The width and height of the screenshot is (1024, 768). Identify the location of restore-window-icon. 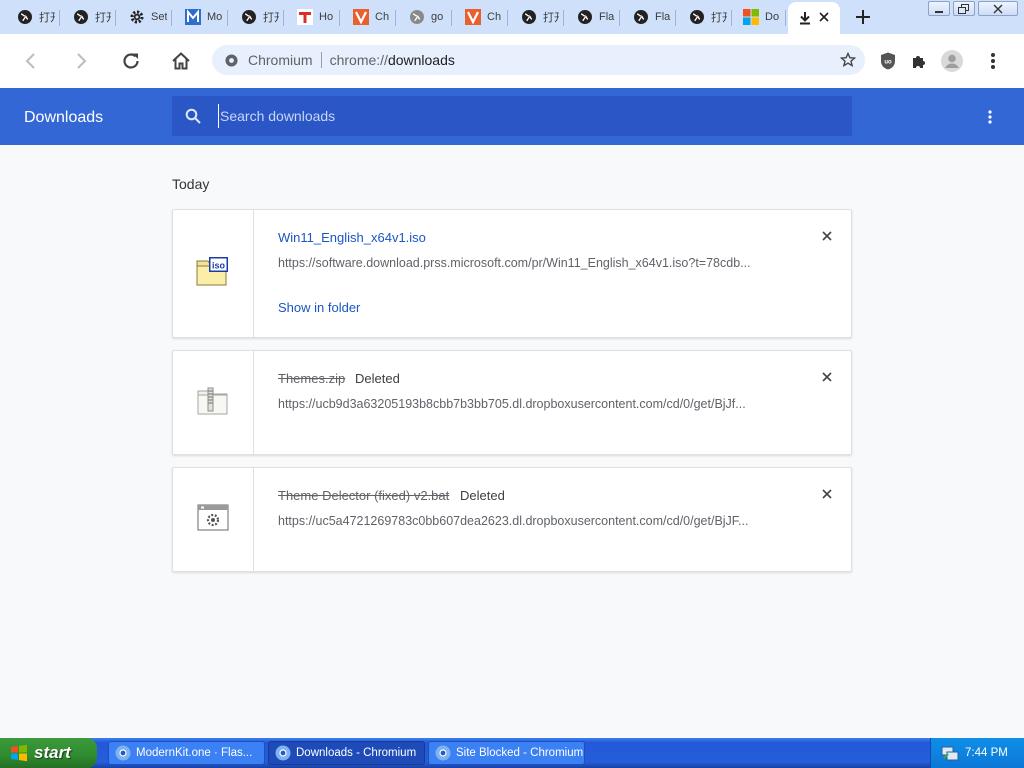
(964, 8).